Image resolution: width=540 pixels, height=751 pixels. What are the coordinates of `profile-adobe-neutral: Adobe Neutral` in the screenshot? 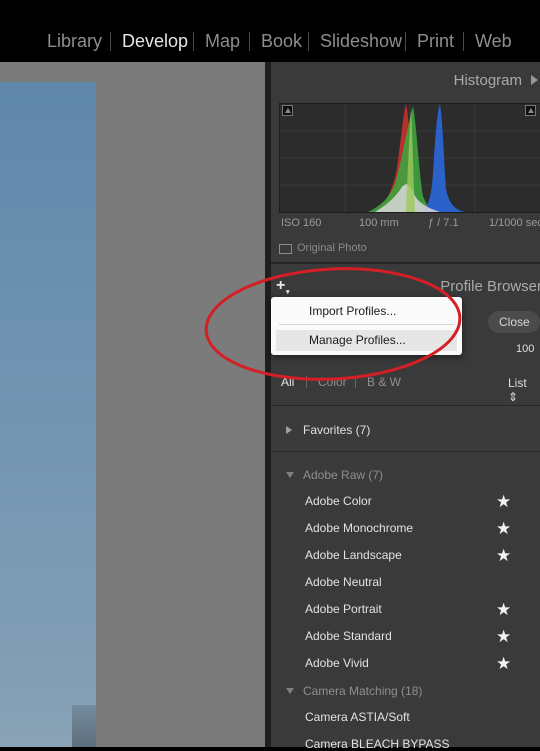 It's located at (343, 582).